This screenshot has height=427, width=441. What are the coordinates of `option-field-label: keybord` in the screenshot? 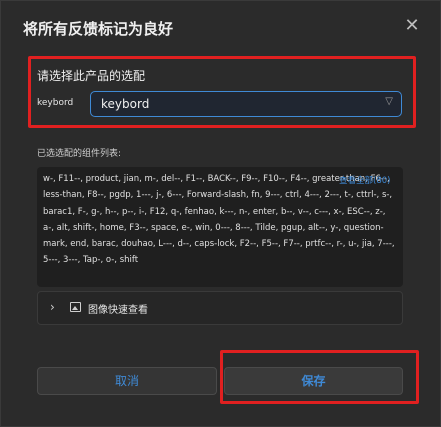 It's located at (55, 103).